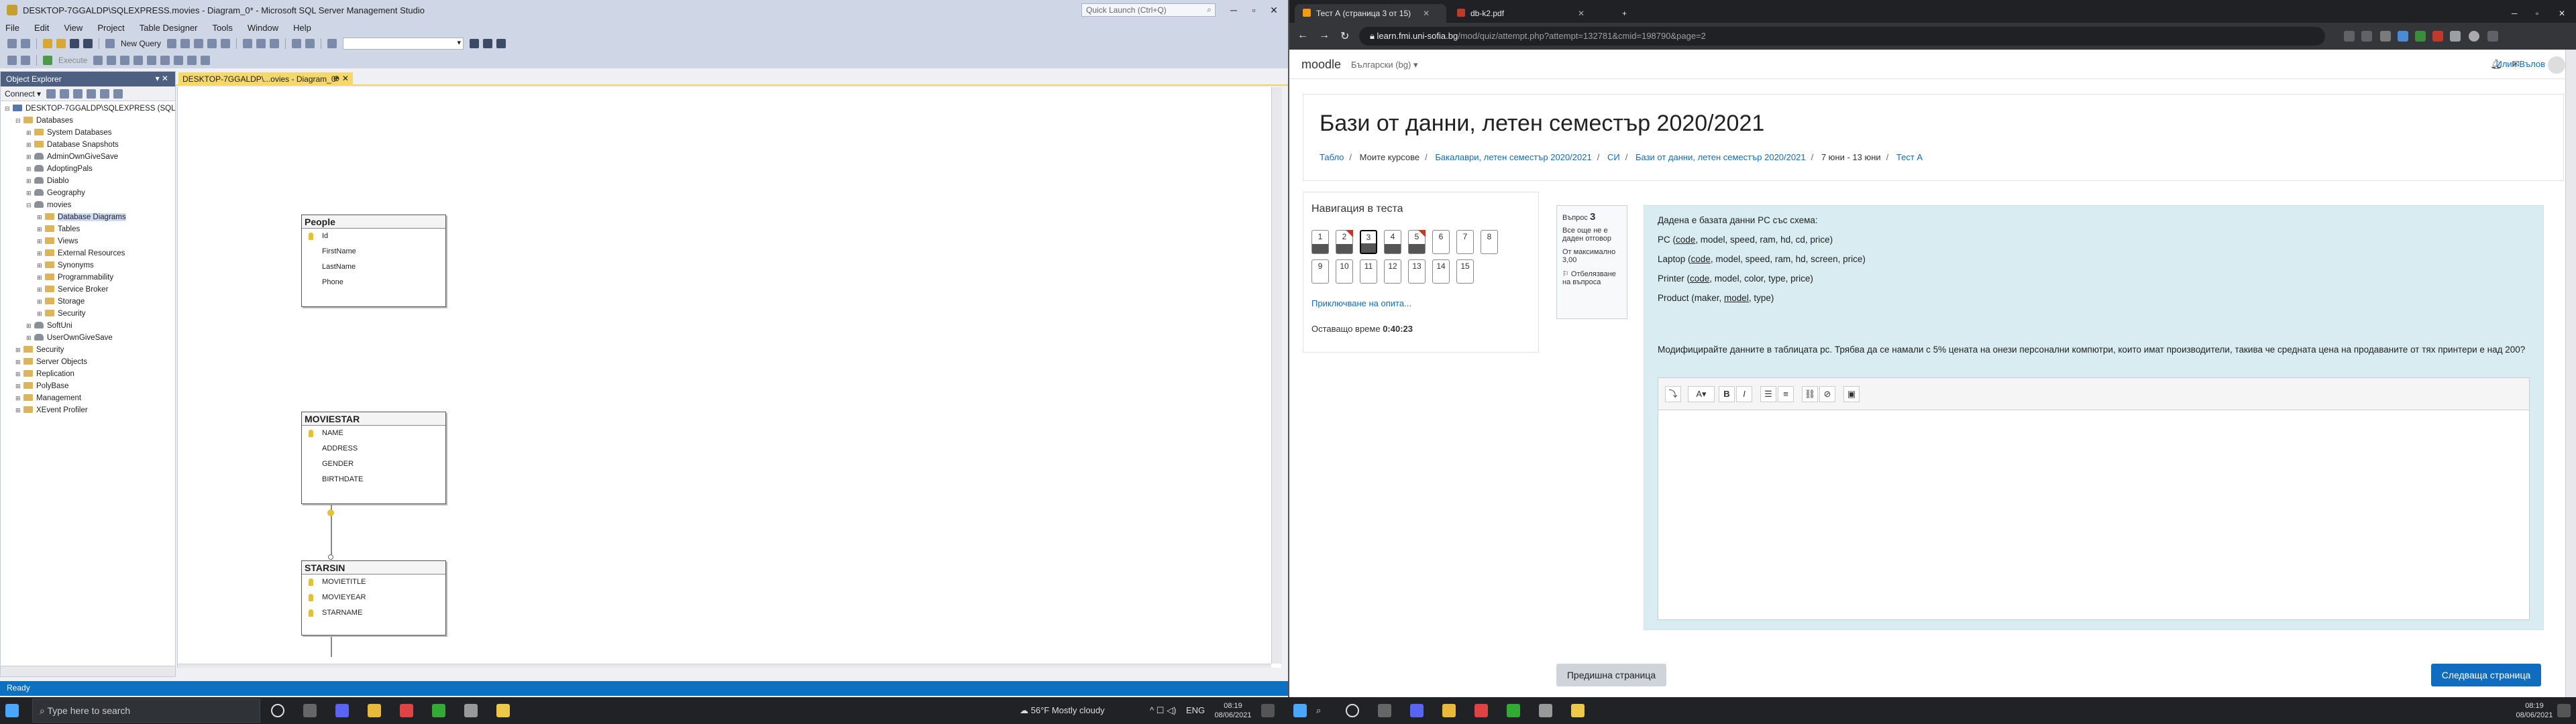 The height and width of the screenshot is (724, 2576). What do you see at coordinates (373, 433) in the screenshot?
I see `table-column: NAME` at bounding box center [373, 433].